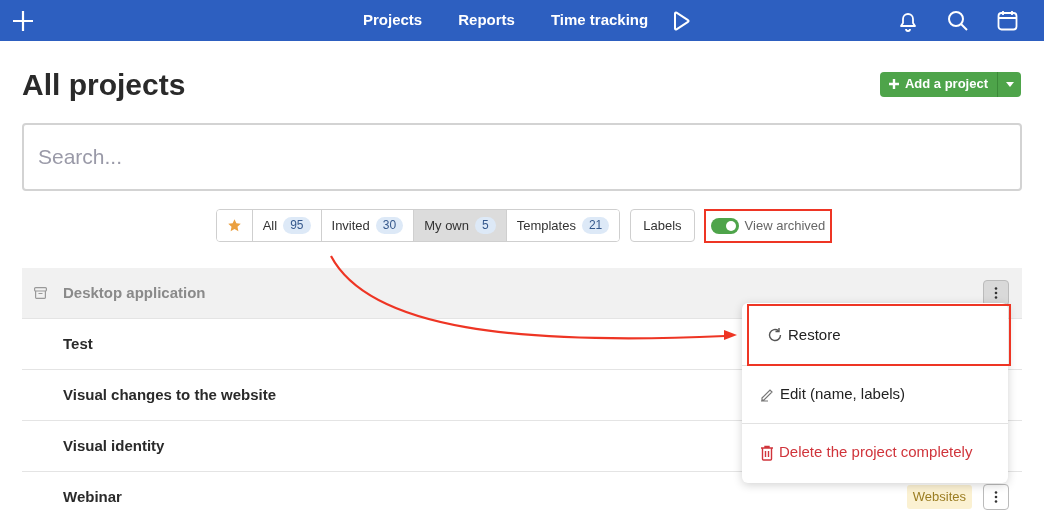 The width and height of the screenshot is (1044, 518). What do you see at coordinates (767, 452) in the screenshot?
I see `trash-icon` at bounding box center [767, 452].